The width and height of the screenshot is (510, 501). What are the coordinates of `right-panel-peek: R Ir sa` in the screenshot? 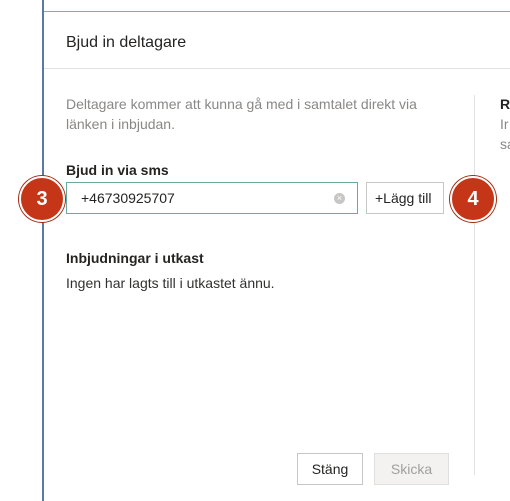 It's located at (505, 124).